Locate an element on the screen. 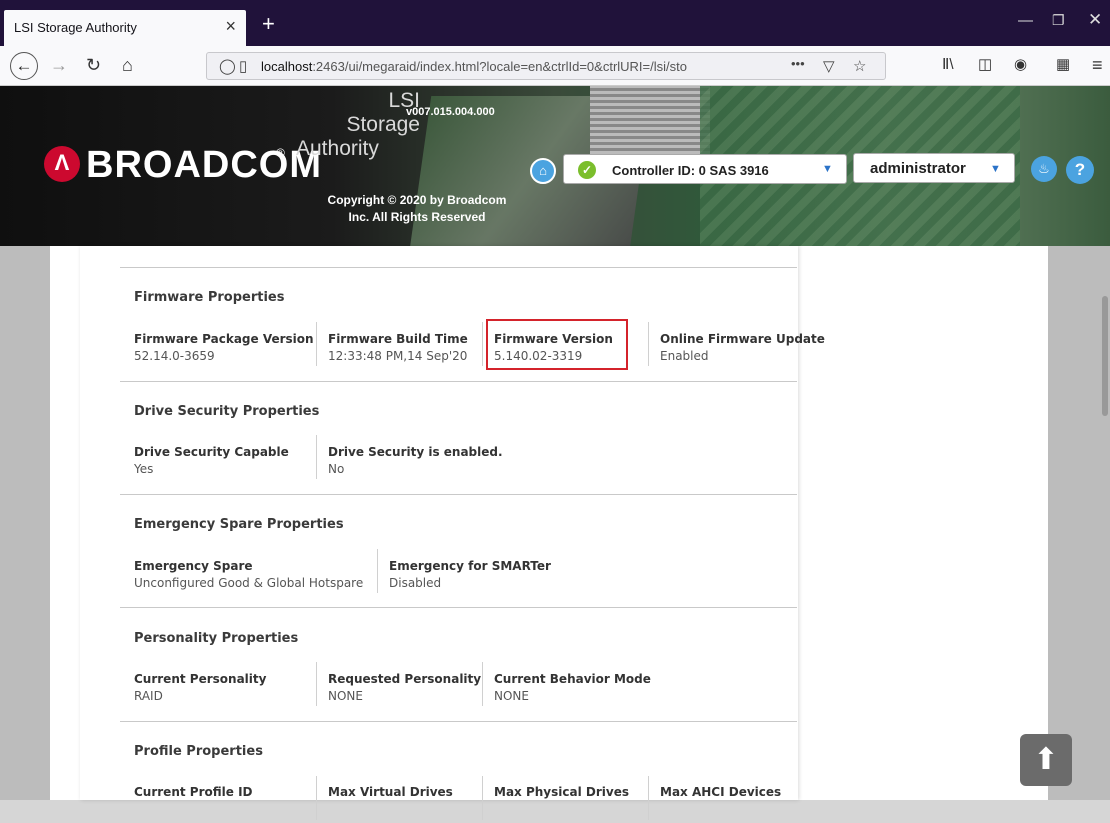 The width and height of the screenshot is (1110, 823). prop-online-firmware-update: Online Firmware Update Enabled is located at coordinates (742, 347).